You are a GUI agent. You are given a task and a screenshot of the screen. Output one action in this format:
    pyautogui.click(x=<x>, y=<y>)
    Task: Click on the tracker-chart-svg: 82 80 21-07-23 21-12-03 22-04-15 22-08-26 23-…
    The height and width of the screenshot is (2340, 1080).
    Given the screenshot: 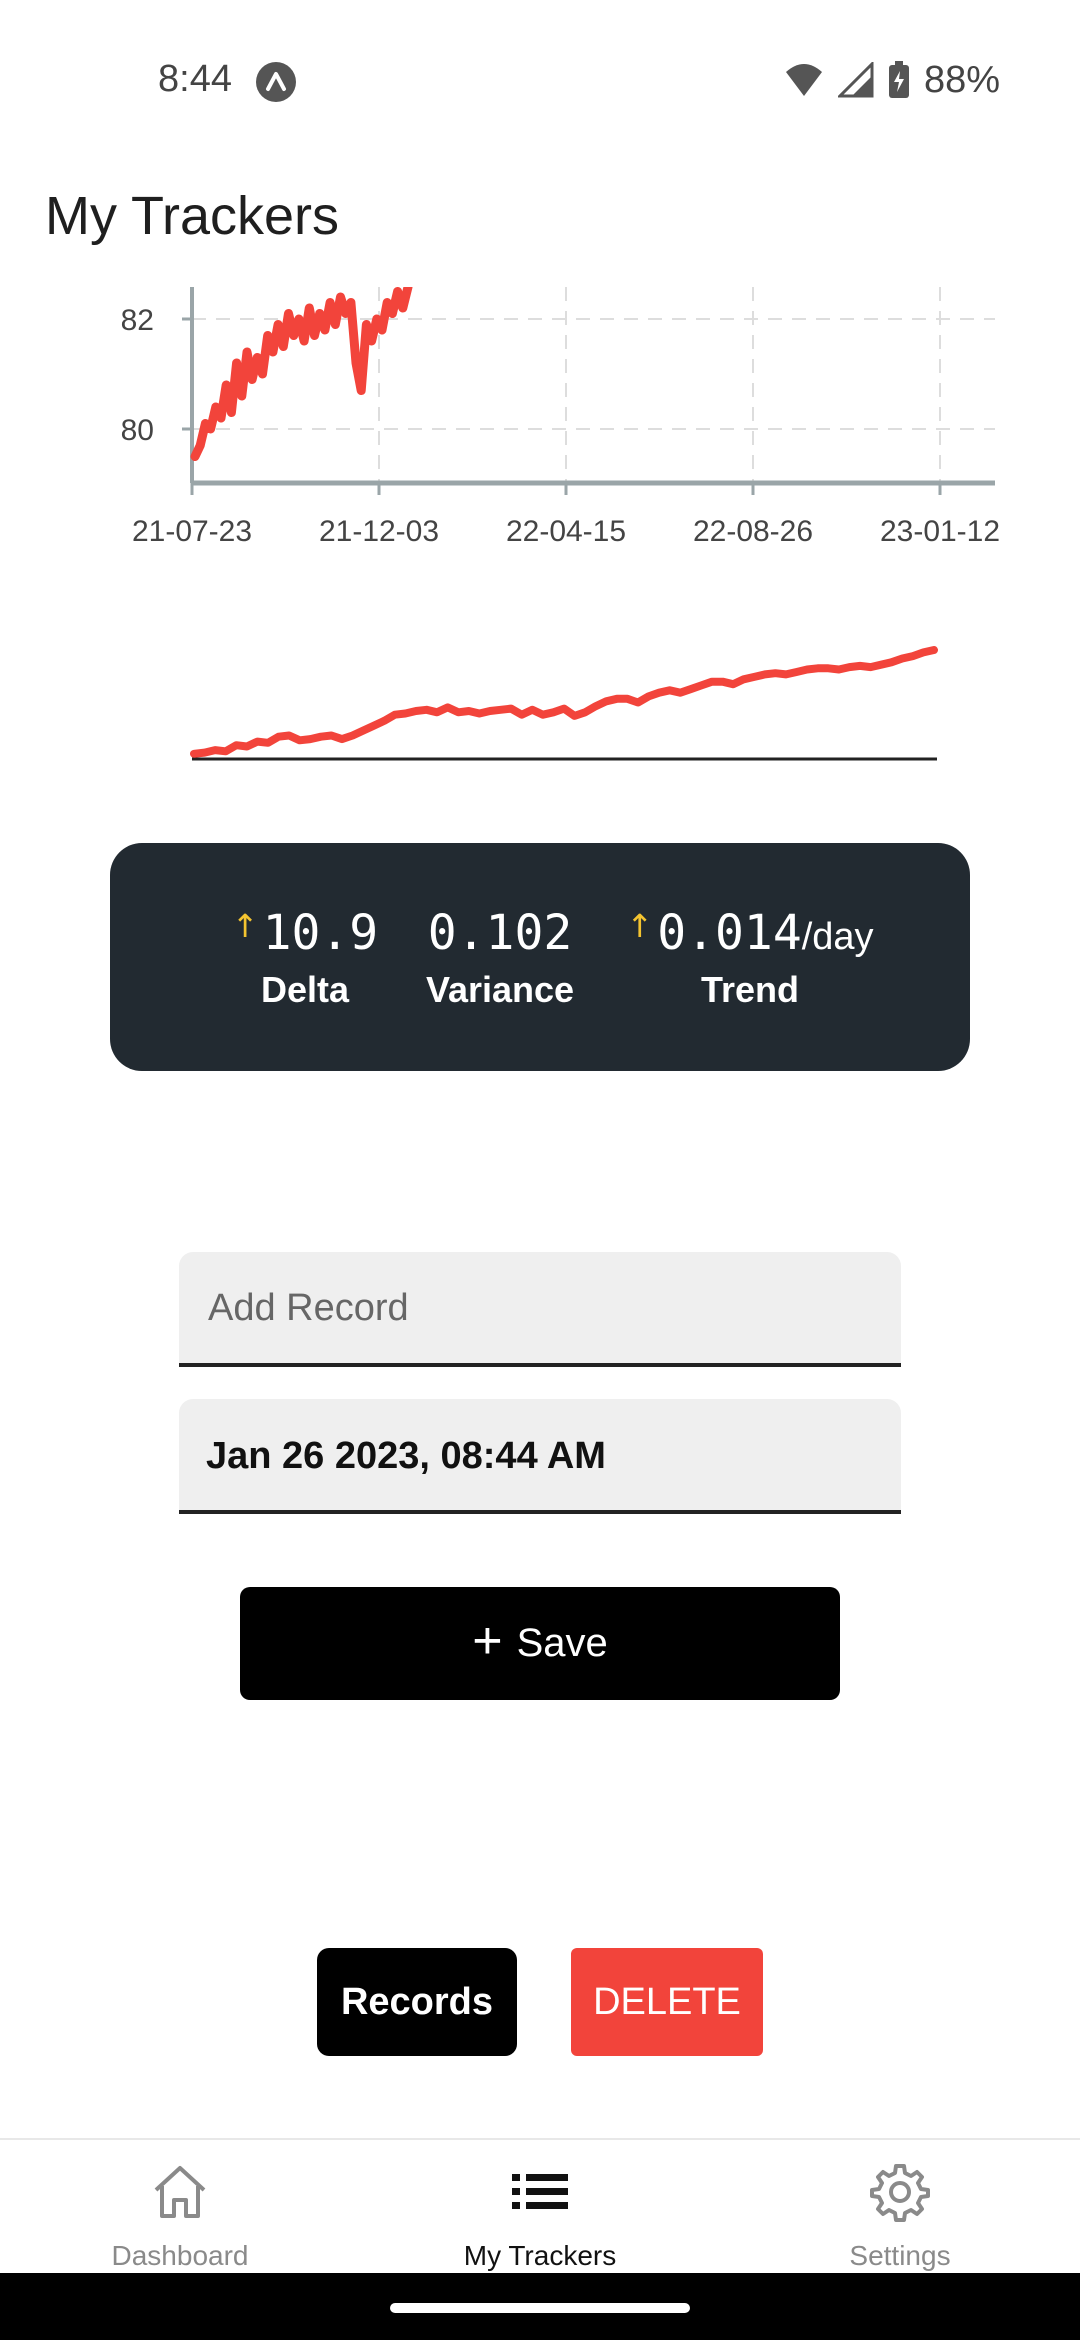 What is the action you would take?
    pyautogui.click(x=560, y=417)
    